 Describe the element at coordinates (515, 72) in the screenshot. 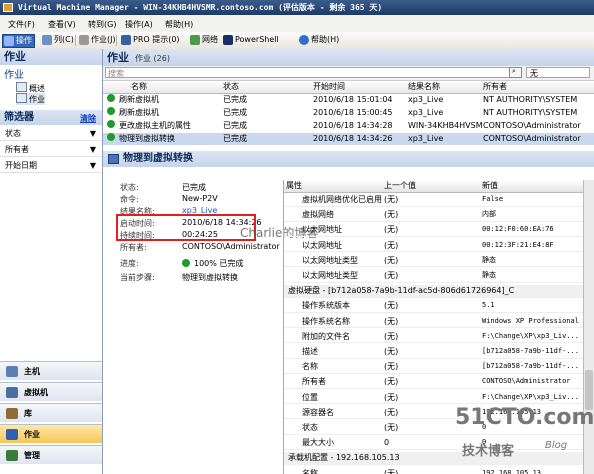

I see `search-button: ⌕` at that location.